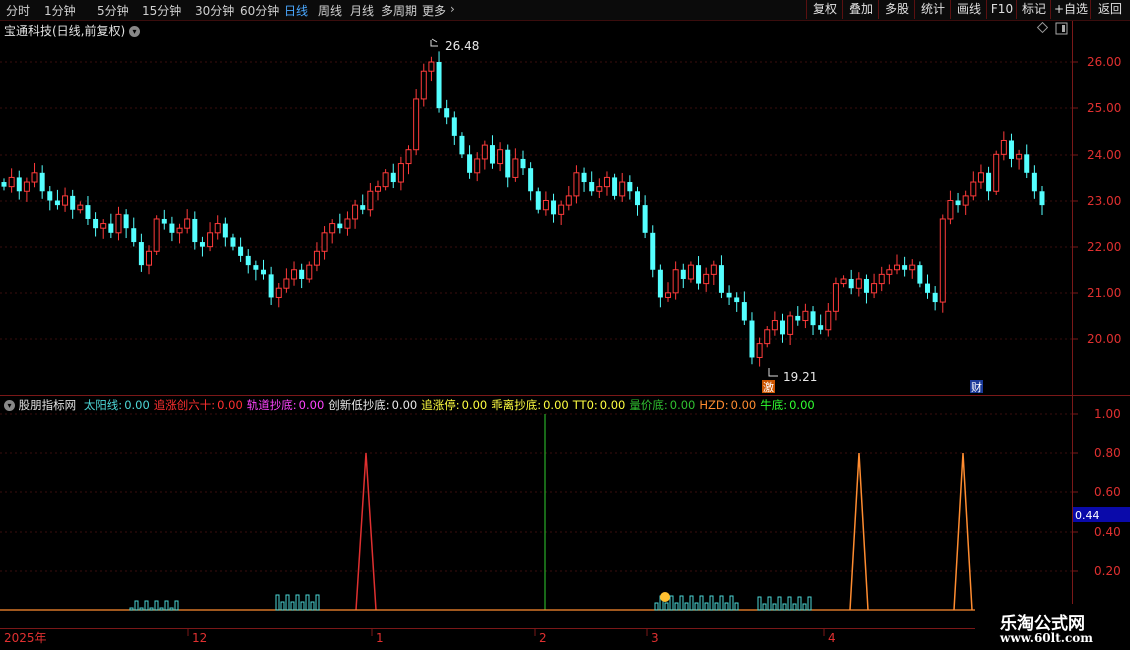  What do you see at coordinates (1042, 27) in the screenshot?
I see `diamond-icon` at bounding box center [1042, 27].